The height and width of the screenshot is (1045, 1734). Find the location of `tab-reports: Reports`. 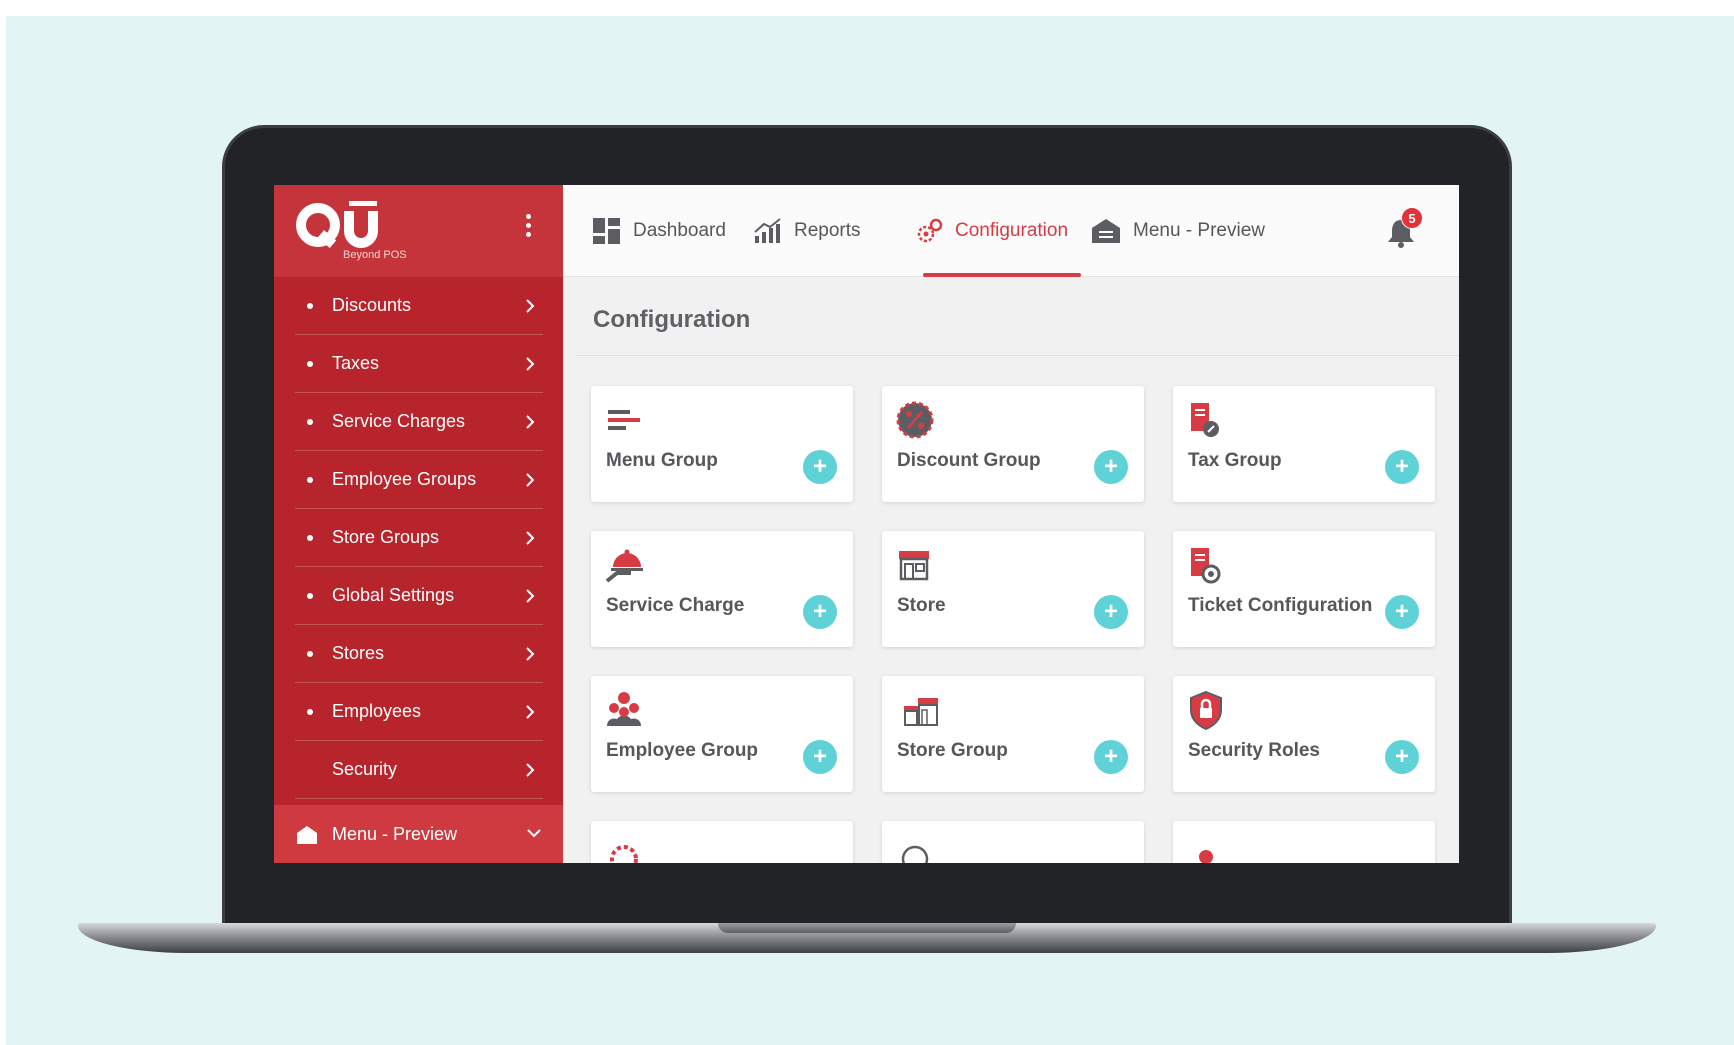

tab-reports: Reports is located at coordinates (807, 231).